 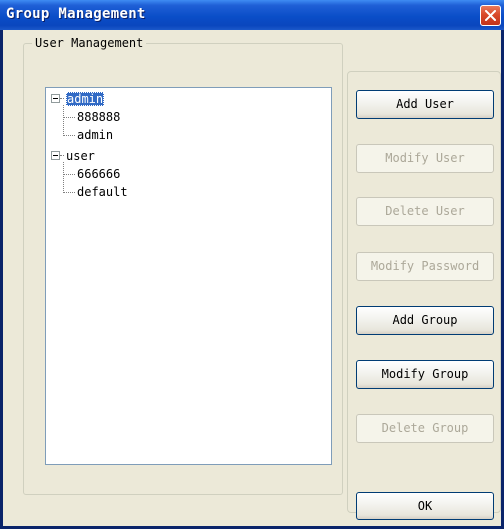 What do you see at coordinates (102, 192) in the screenshot?
I see `tree-node-user: default` at bounding box center [102, 192].